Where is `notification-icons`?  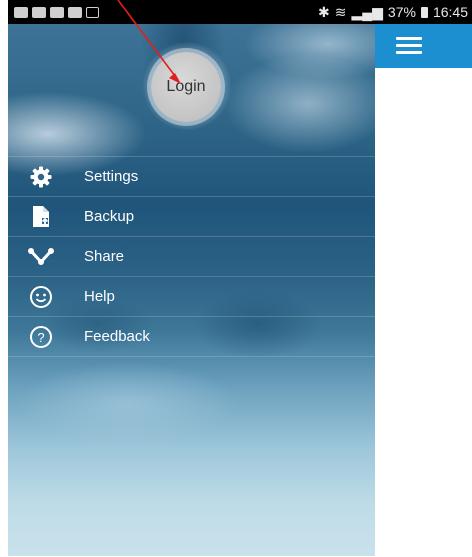 notification-icons is located at coordinates (56, 12).